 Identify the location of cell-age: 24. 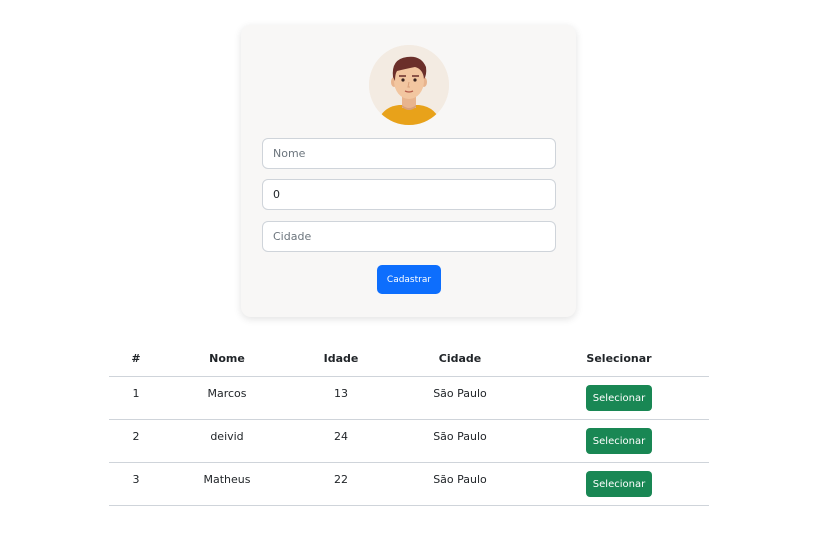
(341, 441).